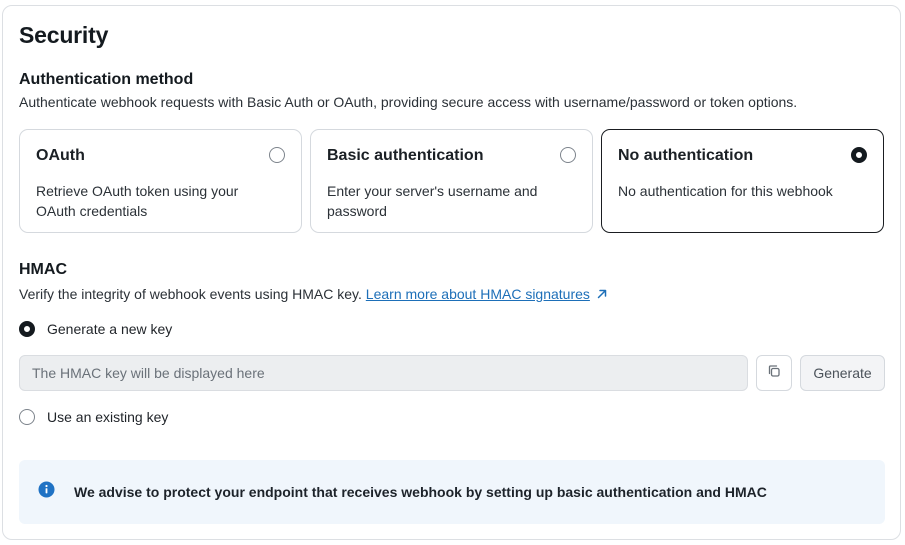  Describe the element at coordinates (27, 329) in the screenshot. I see `generate-new-key-radio` at that location.